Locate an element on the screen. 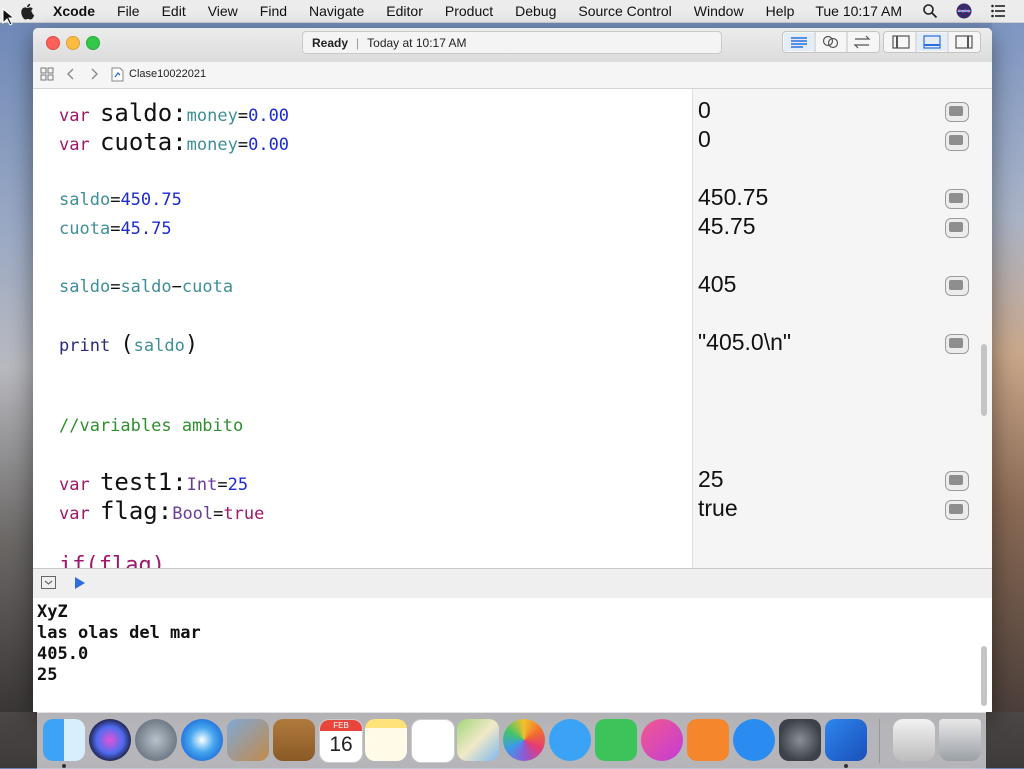 This screenshot has height=769, width=1024. notes-icon is located at coordinates (386, 740).